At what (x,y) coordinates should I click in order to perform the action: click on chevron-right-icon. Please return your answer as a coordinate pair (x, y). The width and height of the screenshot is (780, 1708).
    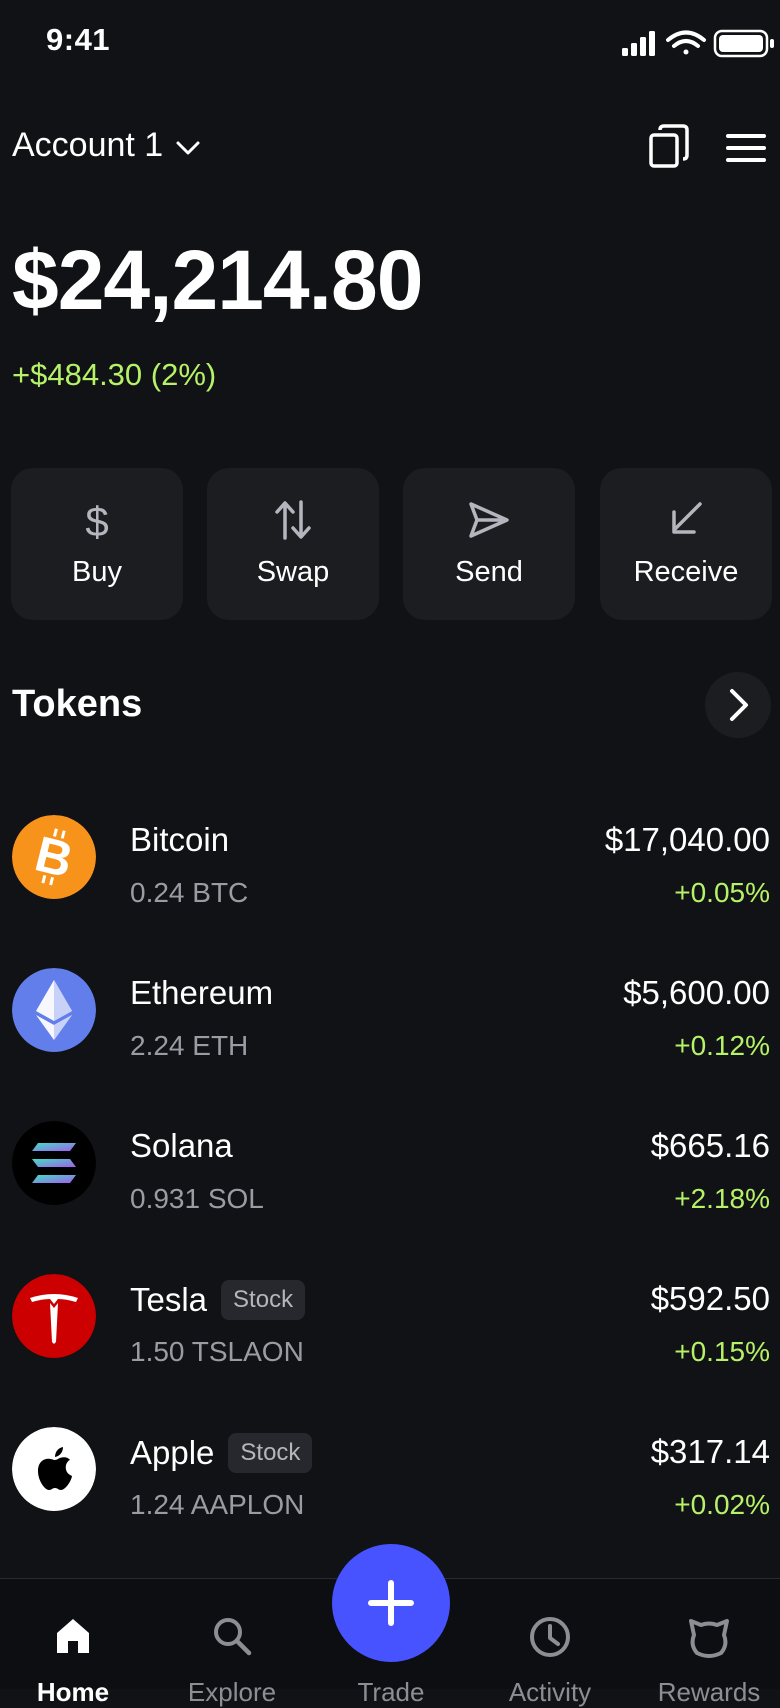
    Looking at the image, I should click on (739, 705).